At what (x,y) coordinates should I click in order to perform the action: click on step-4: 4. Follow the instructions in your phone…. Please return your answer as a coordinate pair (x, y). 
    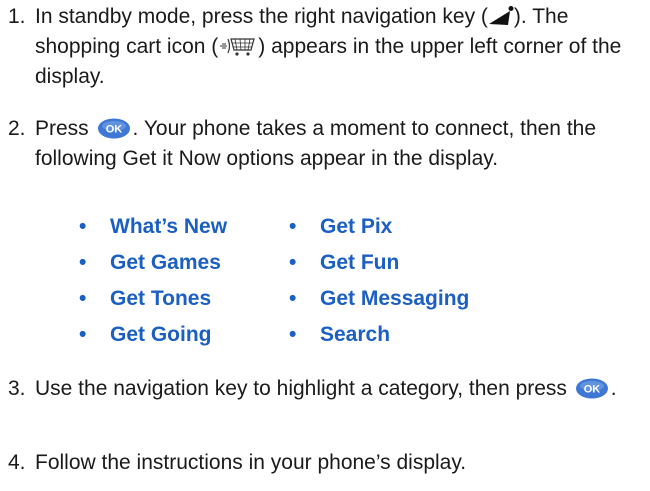
    Looking at the image, I should click on (326, 463).